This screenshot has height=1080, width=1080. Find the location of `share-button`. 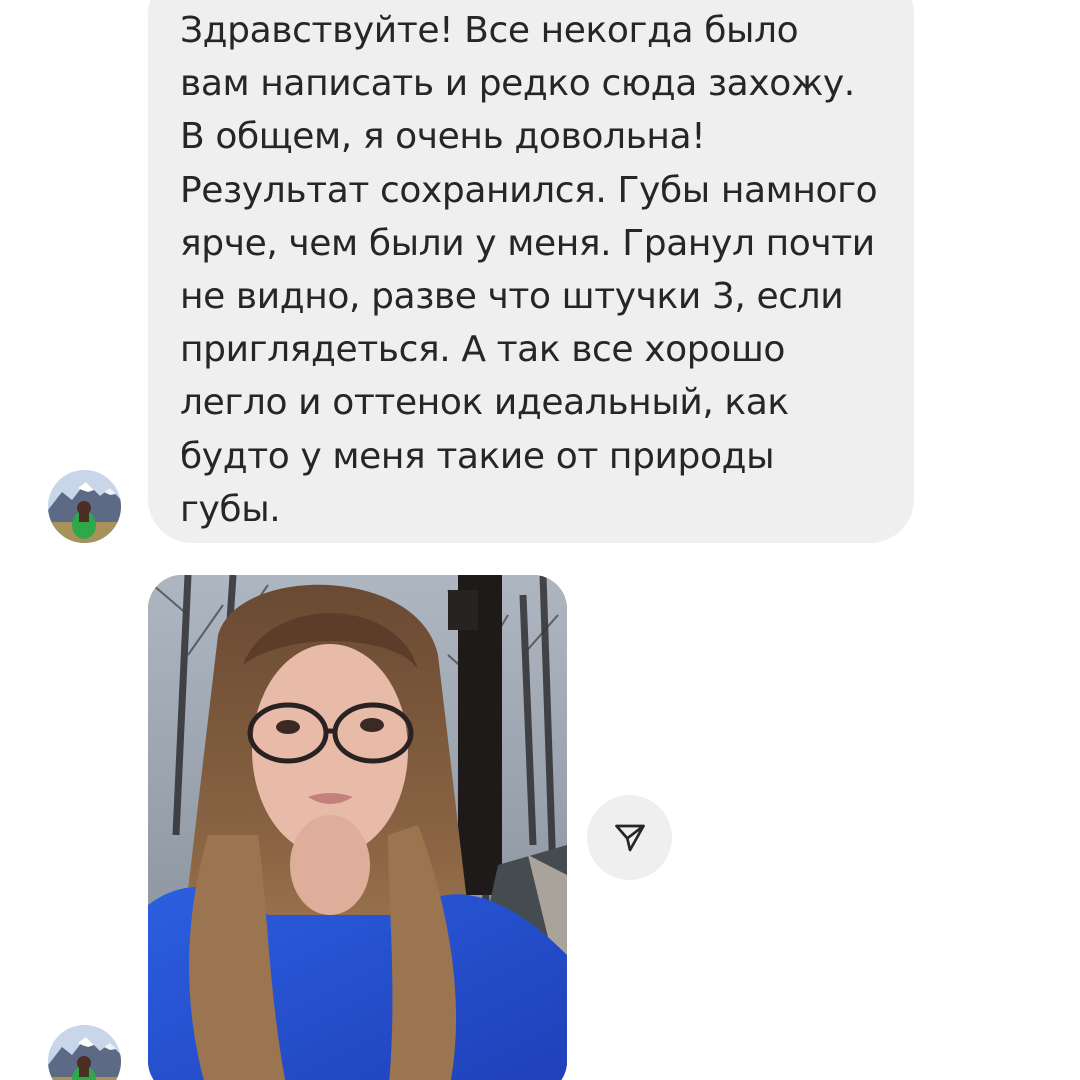

share-button is located at coordinates (629, 837).